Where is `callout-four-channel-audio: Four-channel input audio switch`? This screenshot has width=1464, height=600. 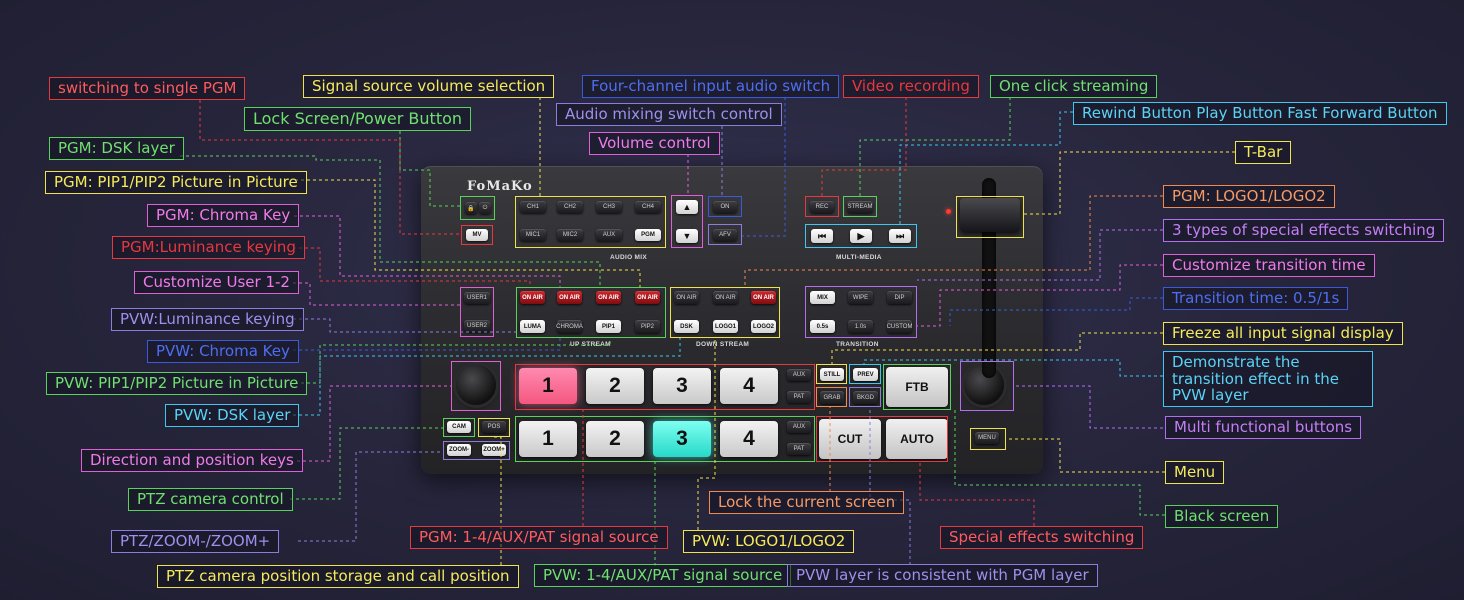
callout-four-channel-audio: Four-channel input audio switch is located at coordinates (711, 86).